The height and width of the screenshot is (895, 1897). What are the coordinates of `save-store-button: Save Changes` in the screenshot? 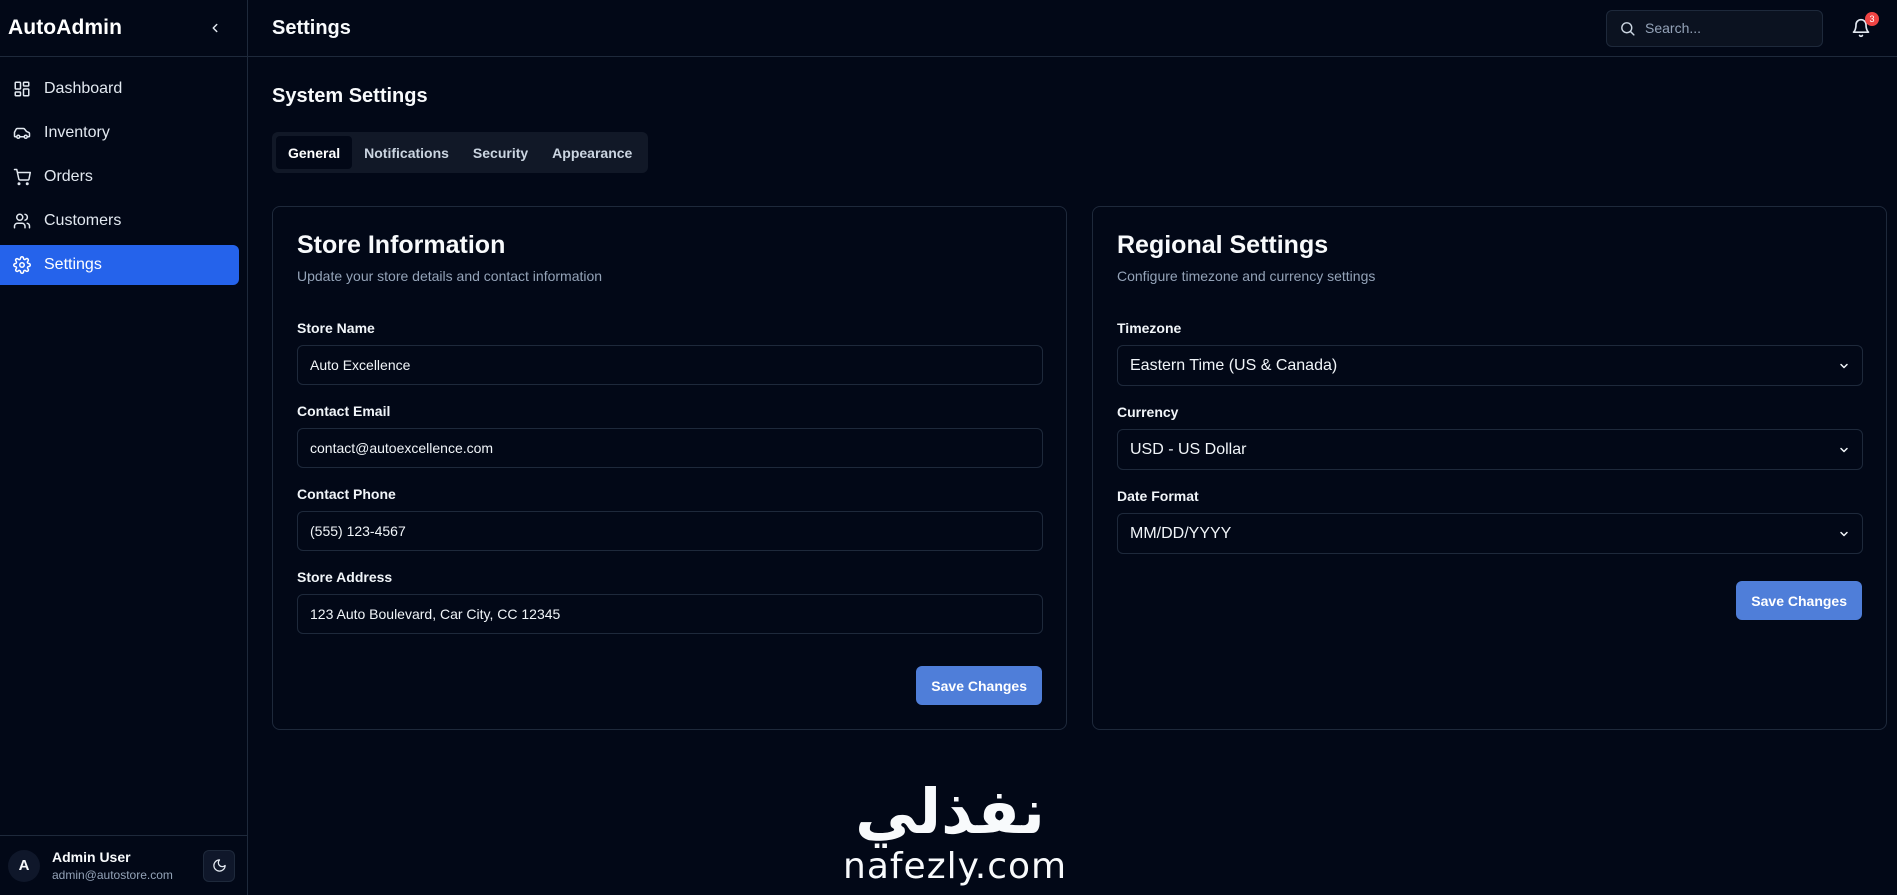 It's located at (979, 685).